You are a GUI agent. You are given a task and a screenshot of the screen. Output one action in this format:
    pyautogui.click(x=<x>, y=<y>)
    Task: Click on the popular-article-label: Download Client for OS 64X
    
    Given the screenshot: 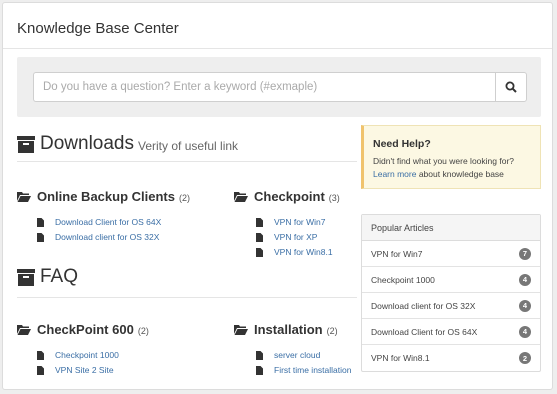 What is the action you would take?
    pyautogui.click(x=424, y=332)
    